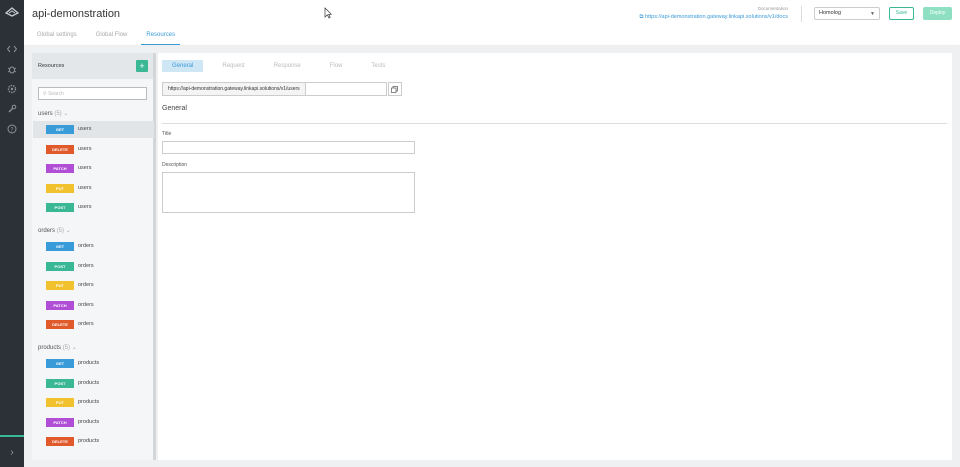 The height and width of the screenshot is (467, 960). I want to click on group-name: orders, so click(47, 231).